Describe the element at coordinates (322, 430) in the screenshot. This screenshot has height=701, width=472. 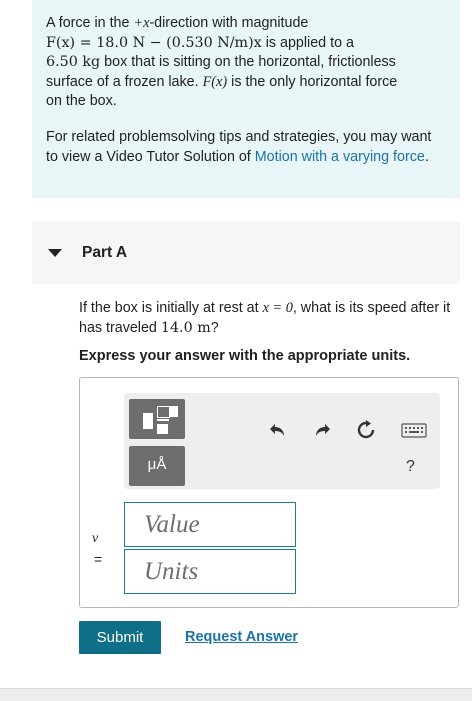
I see `redo-icon` at that location.